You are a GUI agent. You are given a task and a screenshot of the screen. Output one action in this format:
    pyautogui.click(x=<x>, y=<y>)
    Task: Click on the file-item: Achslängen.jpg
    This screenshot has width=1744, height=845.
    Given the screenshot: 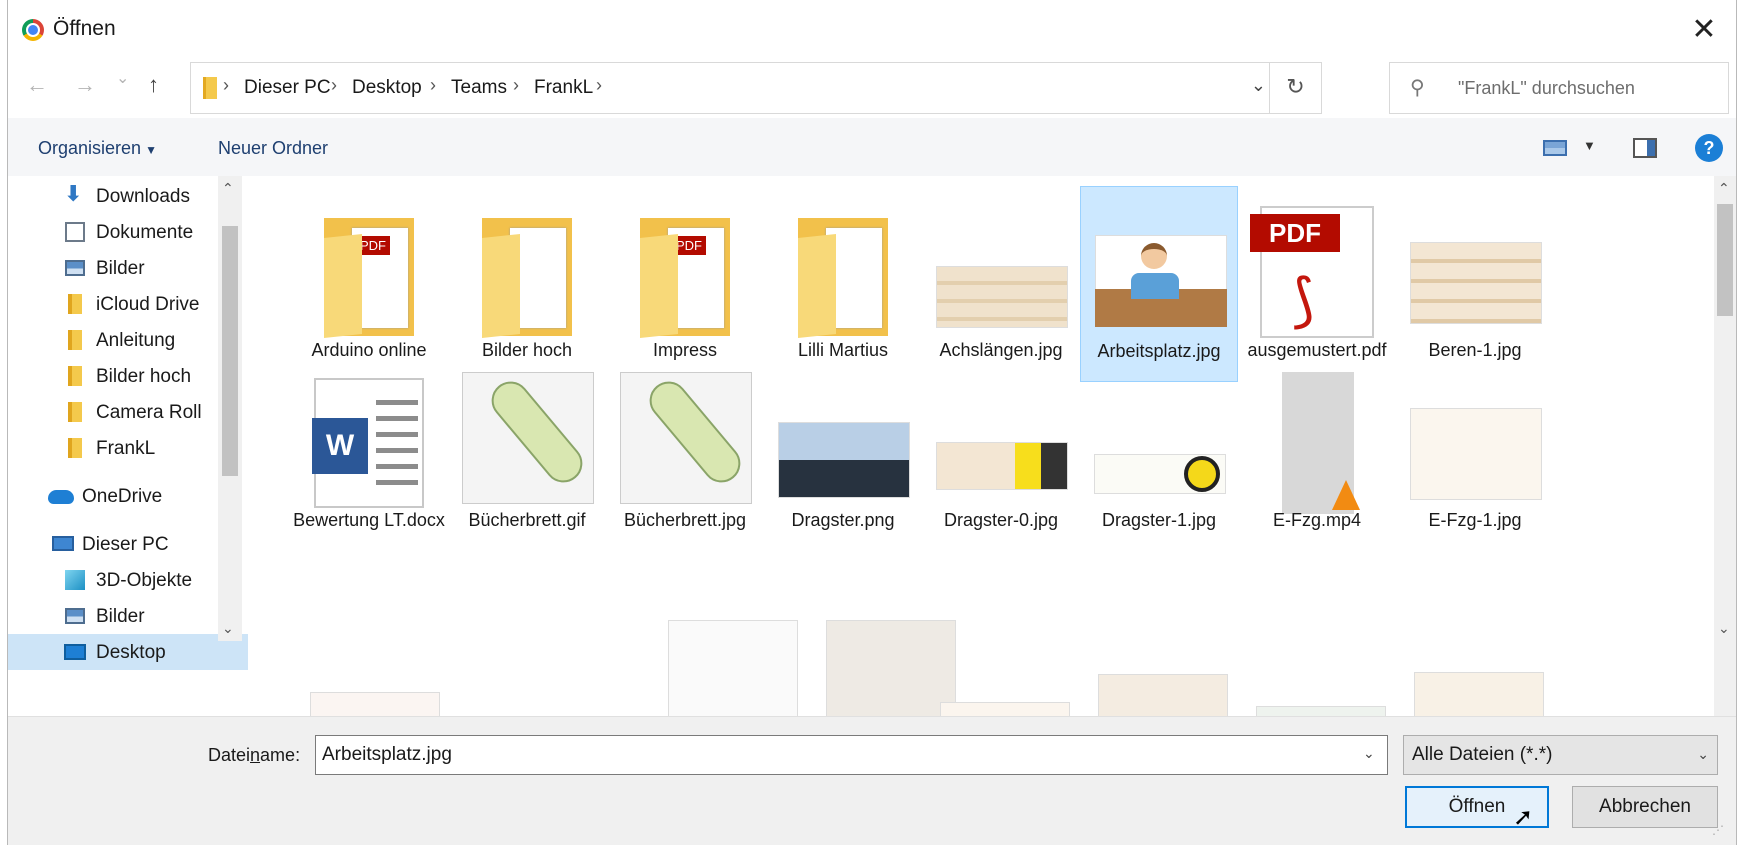 What is the action you would take?
    pyautogui.click(x=1001, y=284)
    